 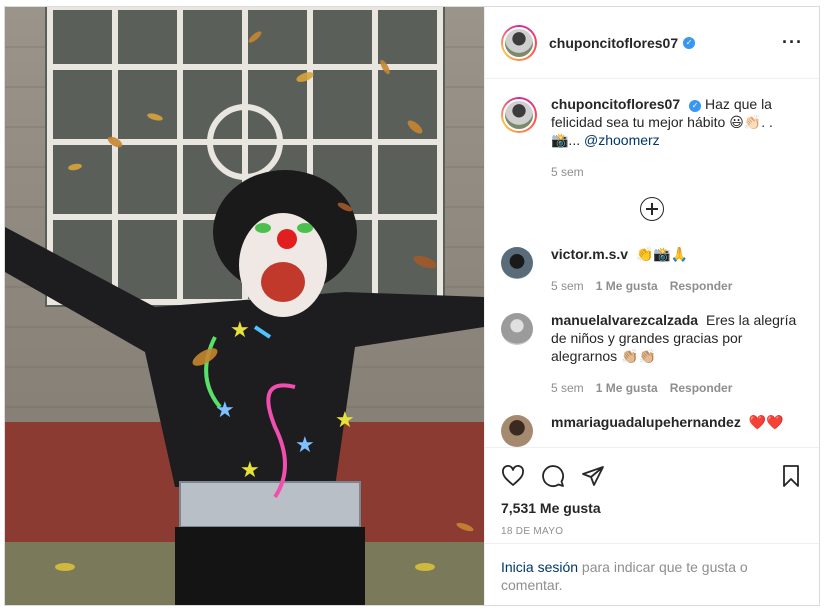 I want to click on share-icon, so click(x=593, y=476).